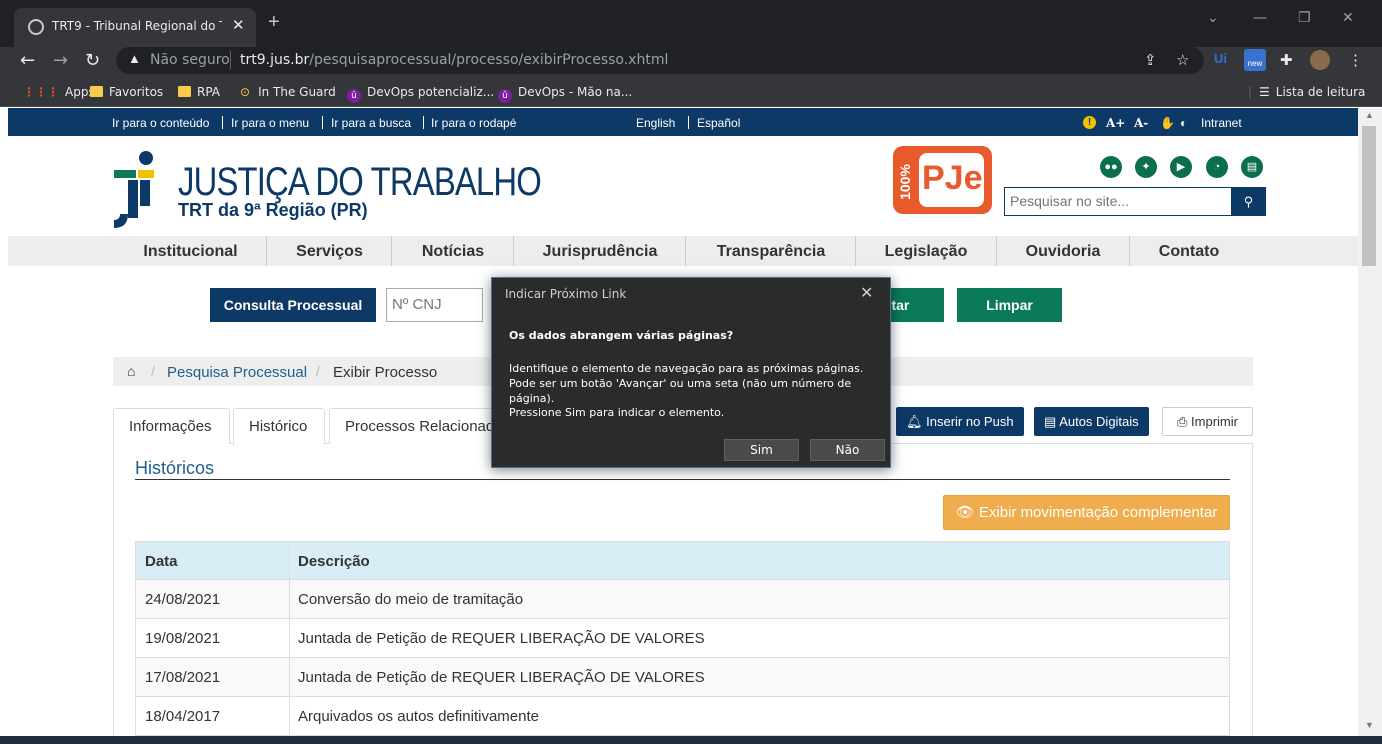 This screenshot has height=744, width=1382. Describe the element at coordinates (566, 294) in the screenshot. I see `dialog-title: Indicar Próximo Link` at that location.